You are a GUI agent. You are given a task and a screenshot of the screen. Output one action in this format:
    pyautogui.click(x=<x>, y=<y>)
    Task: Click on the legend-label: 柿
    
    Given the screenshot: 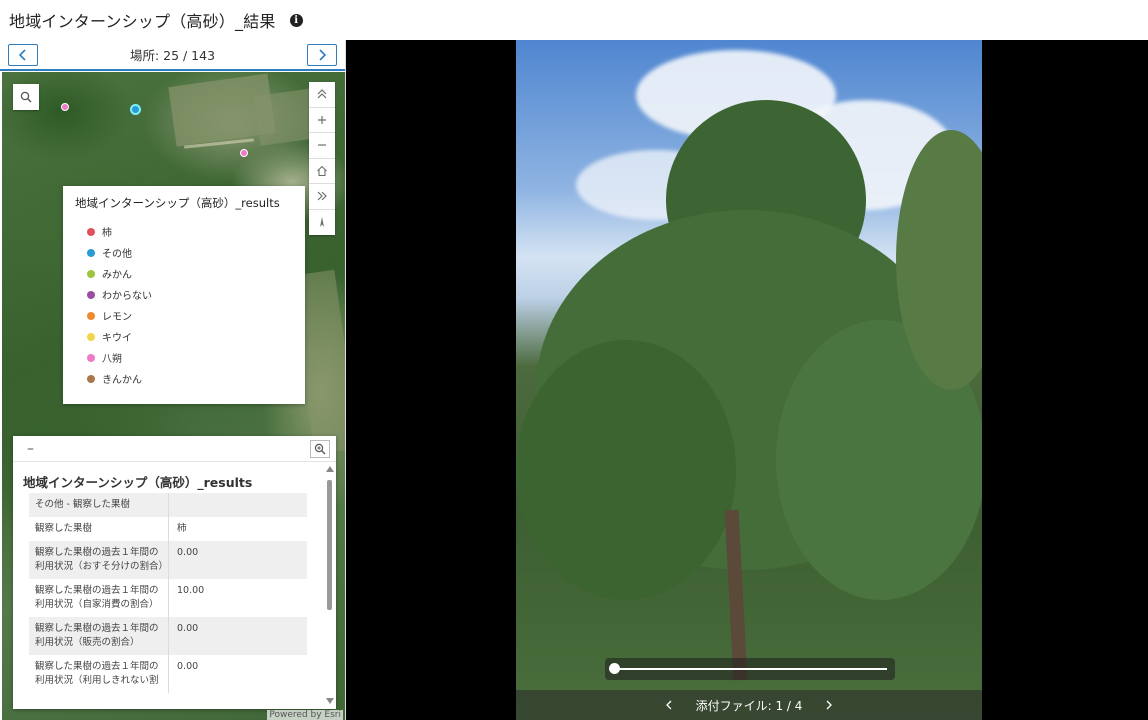 What is the action you would take?
    pyautogui.click(x=107, y=233)
    